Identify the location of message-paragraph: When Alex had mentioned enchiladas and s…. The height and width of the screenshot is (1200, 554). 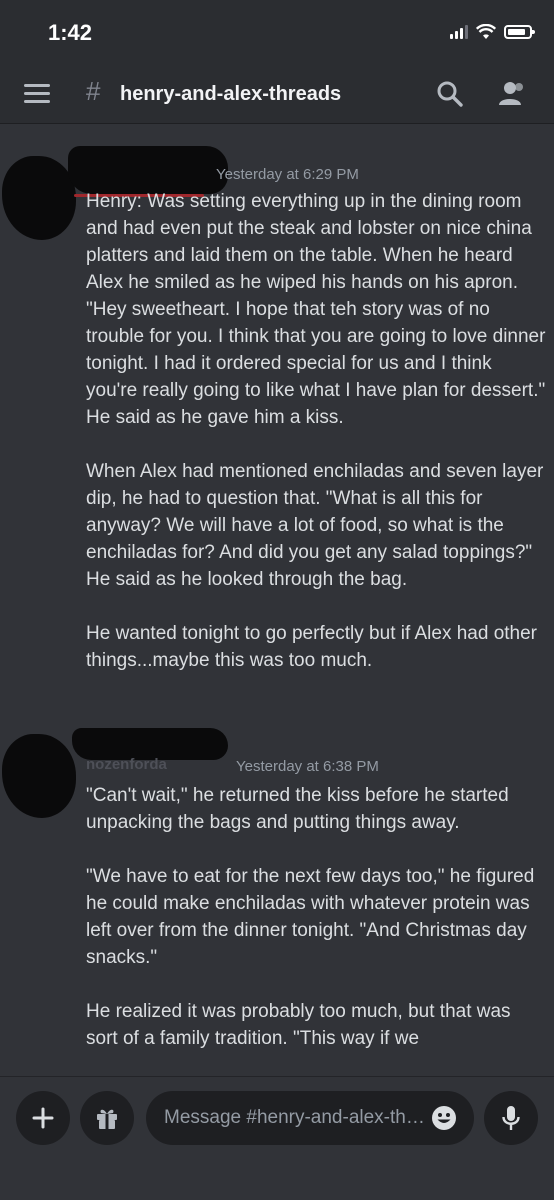
(315, 525).